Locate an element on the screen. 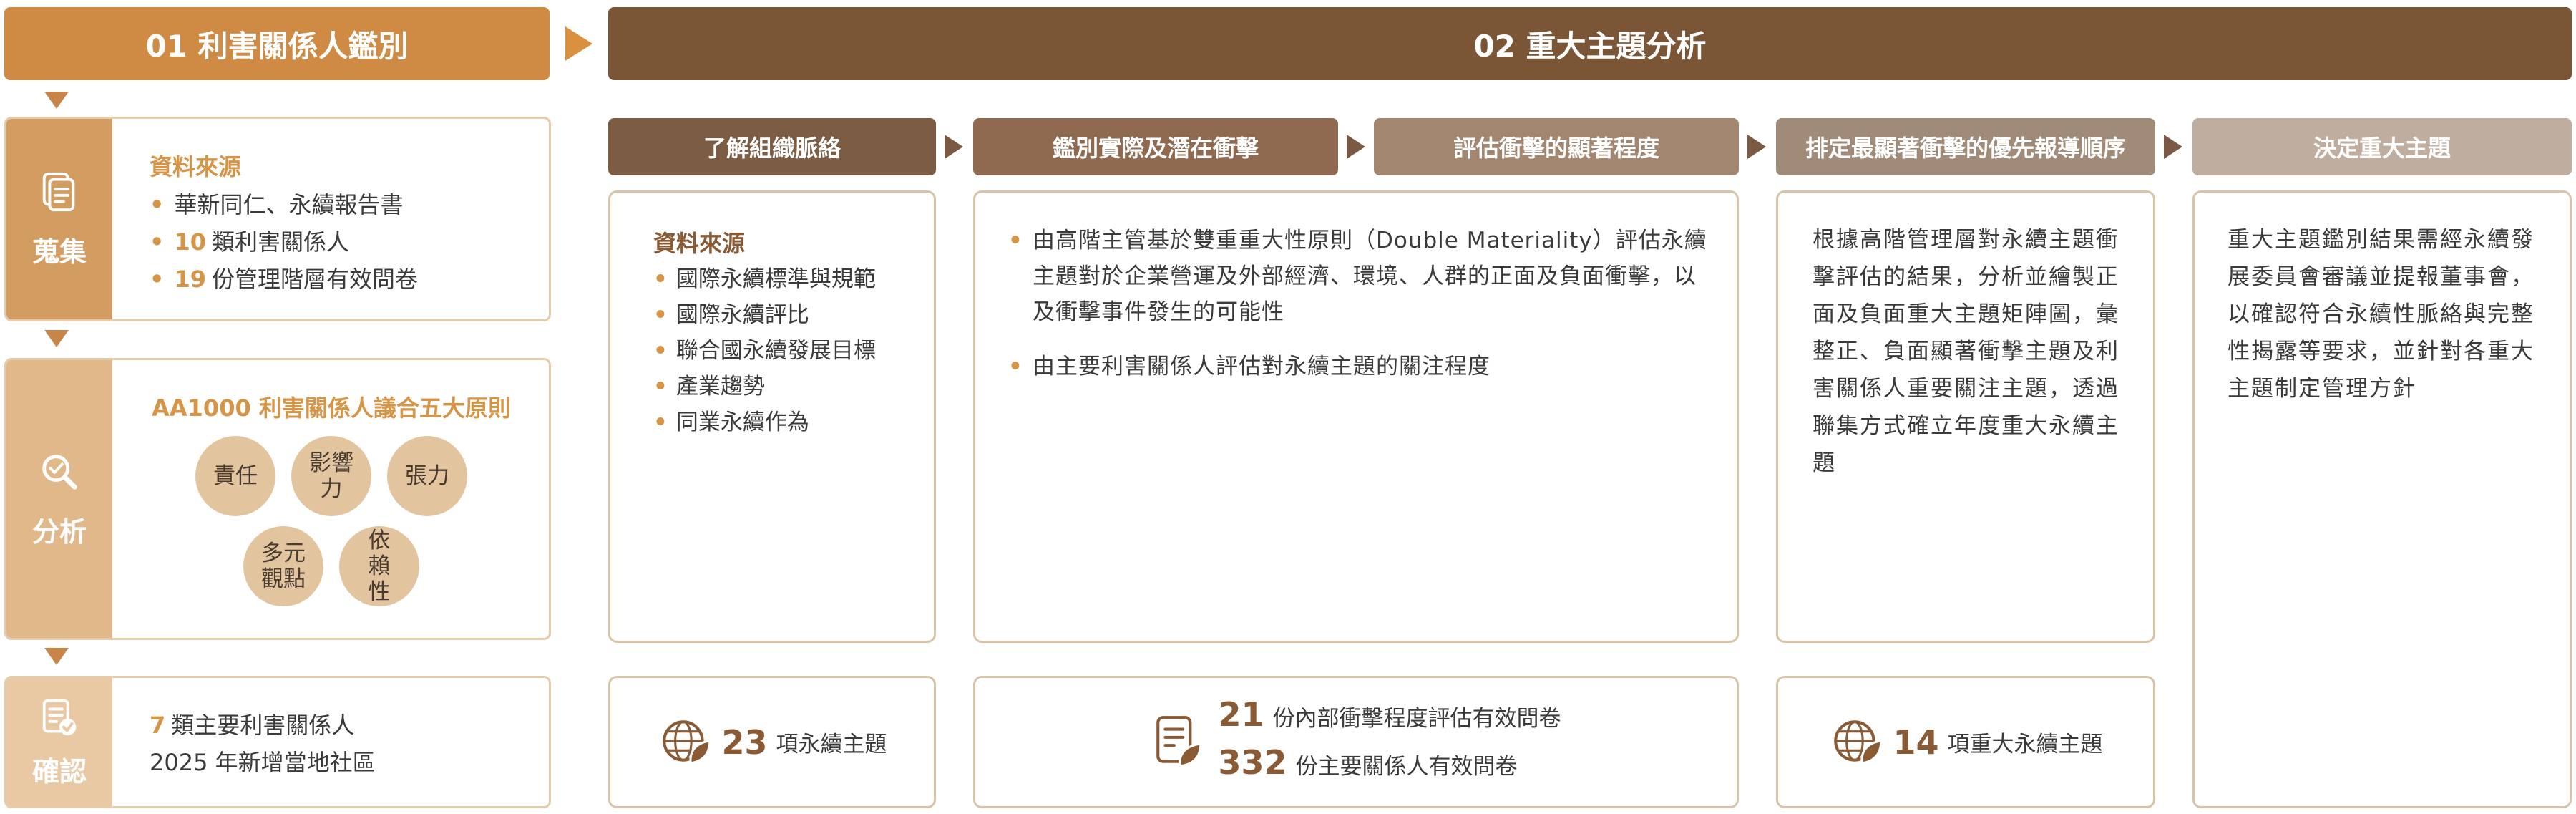 This screenshot has width=2576, height=814. step-1-stat-text: 項永續主題 is located at coordinates (831, 744).